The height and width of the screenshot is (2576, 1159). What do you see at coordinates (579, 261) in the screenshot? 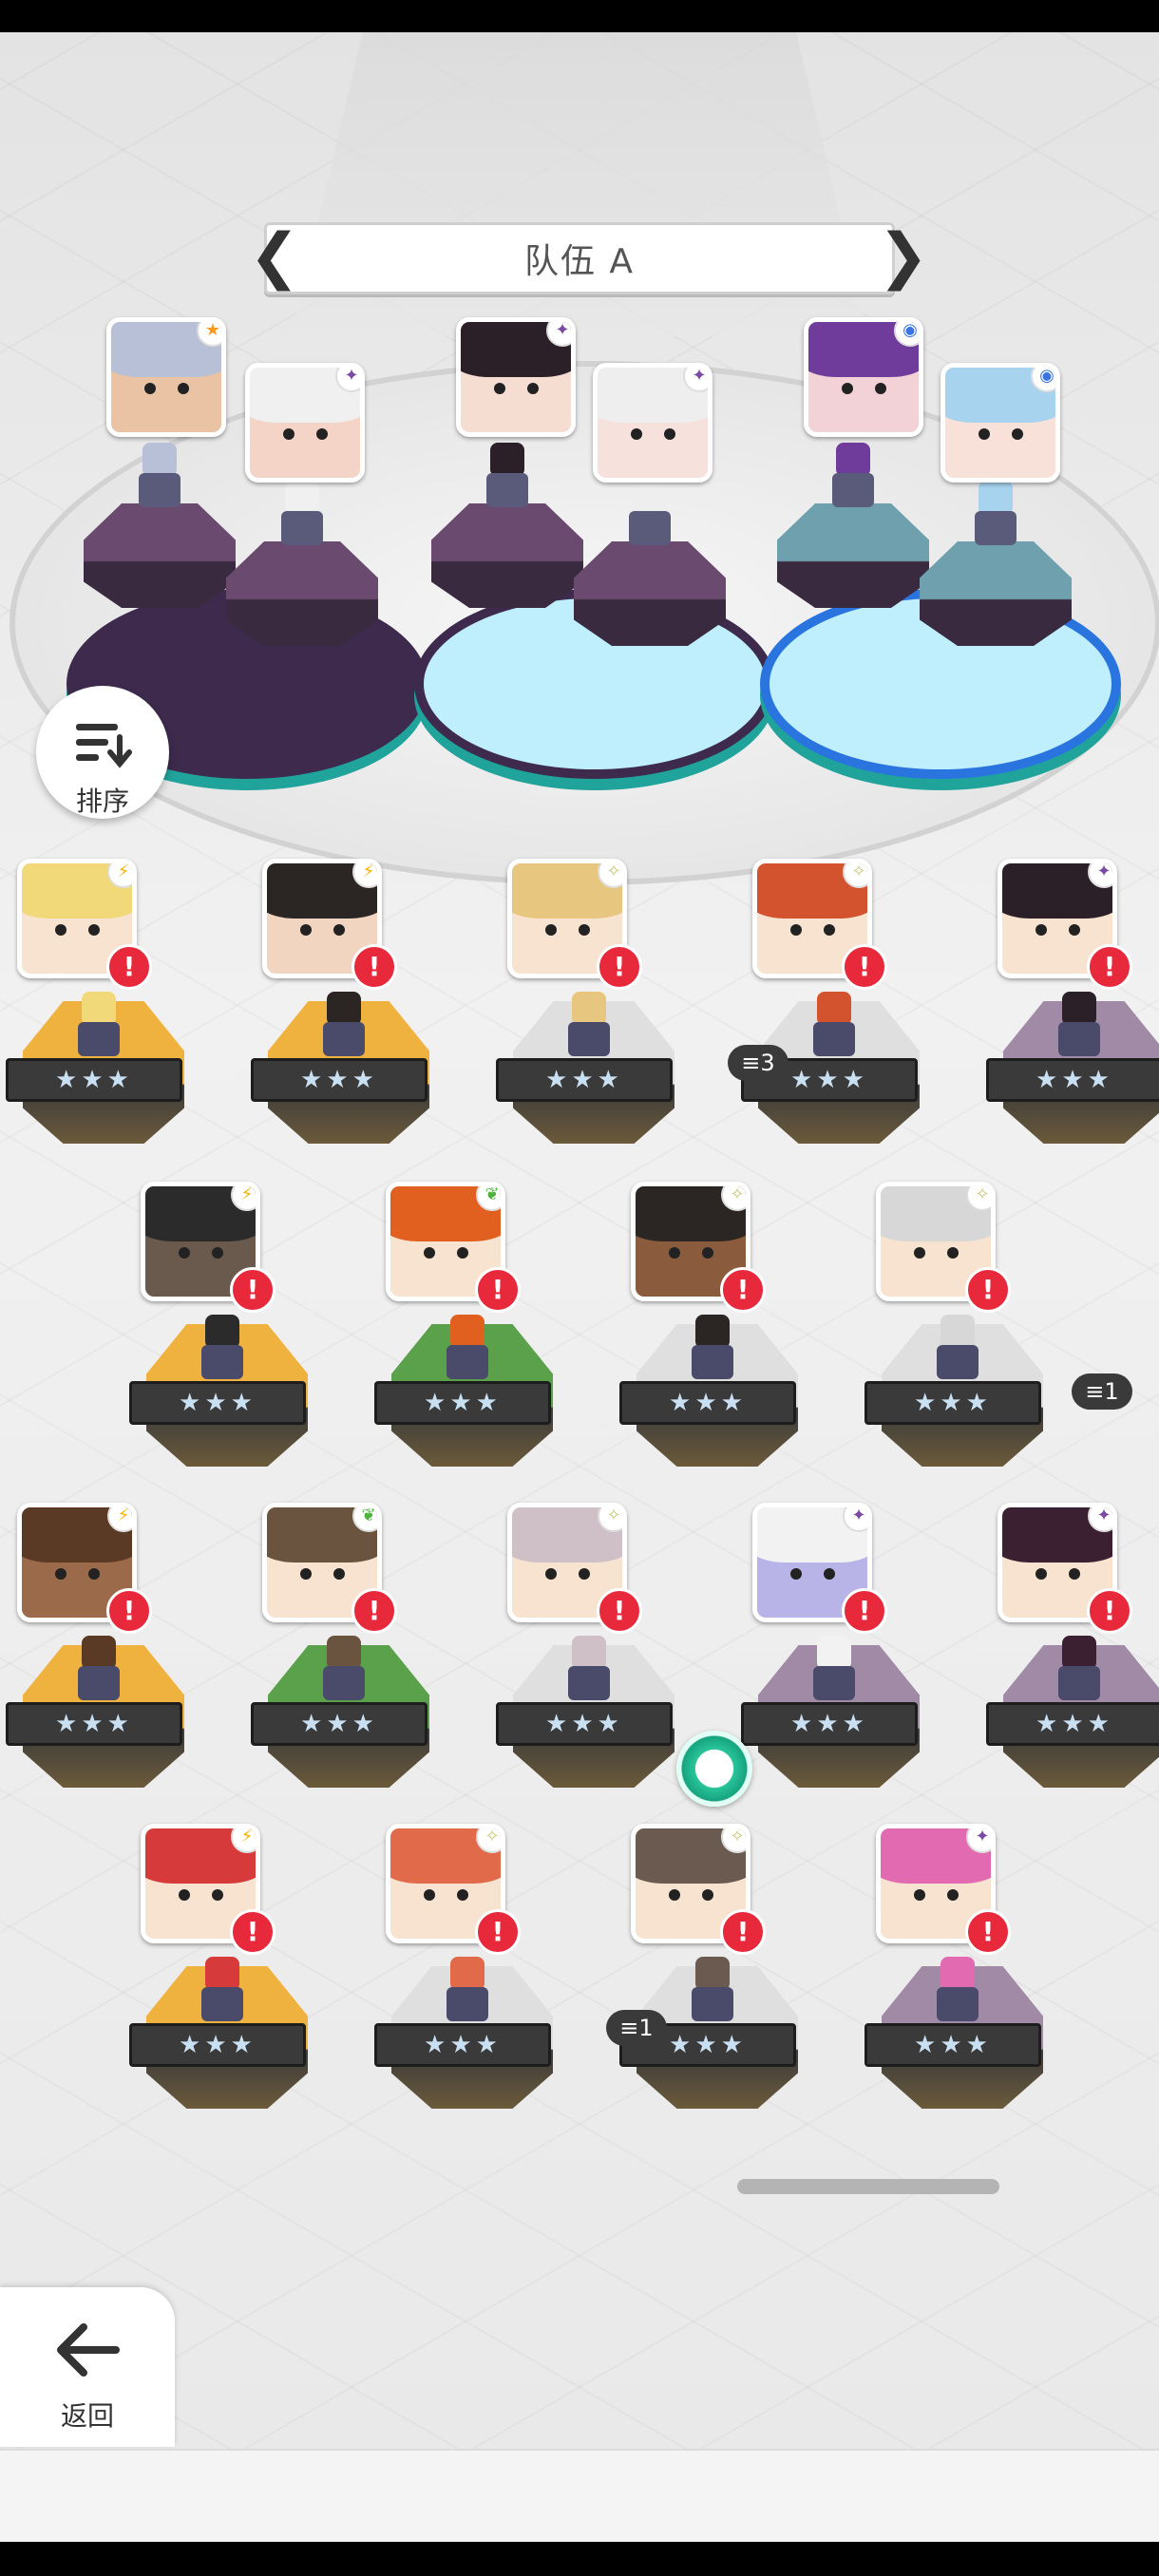
I see `team-title: 队伍 A` at bounding box center [579, 261].